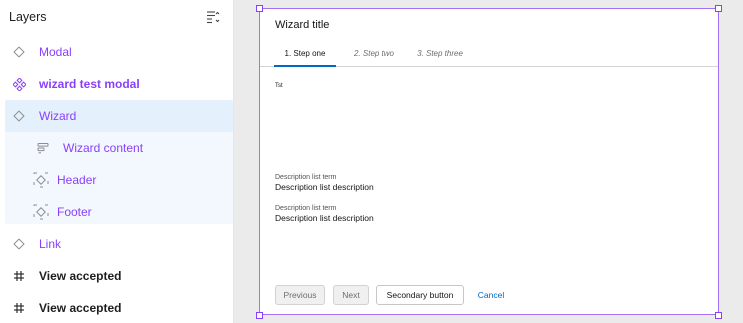 The image size is (743, 323). What do you see at coordinates (119, 180) in the screenshot?
I see `layer-item-header: Header` at bounding box center [119, 180].